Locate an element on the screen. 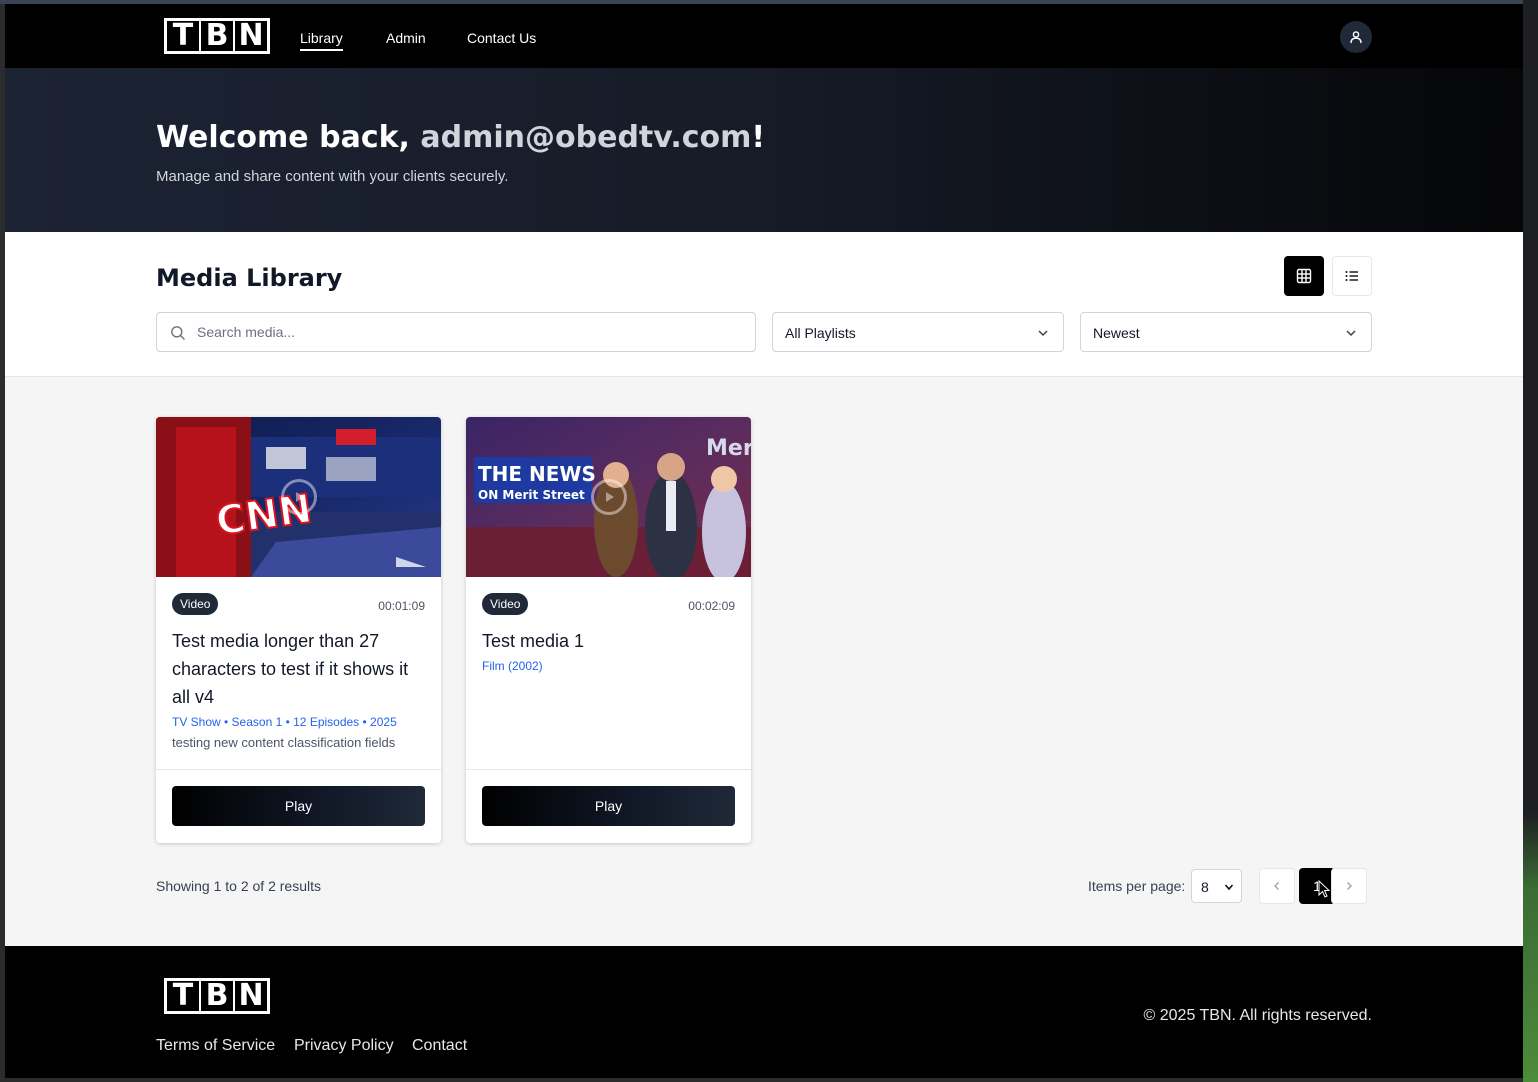  search-field is located at coordinates (456, 332).